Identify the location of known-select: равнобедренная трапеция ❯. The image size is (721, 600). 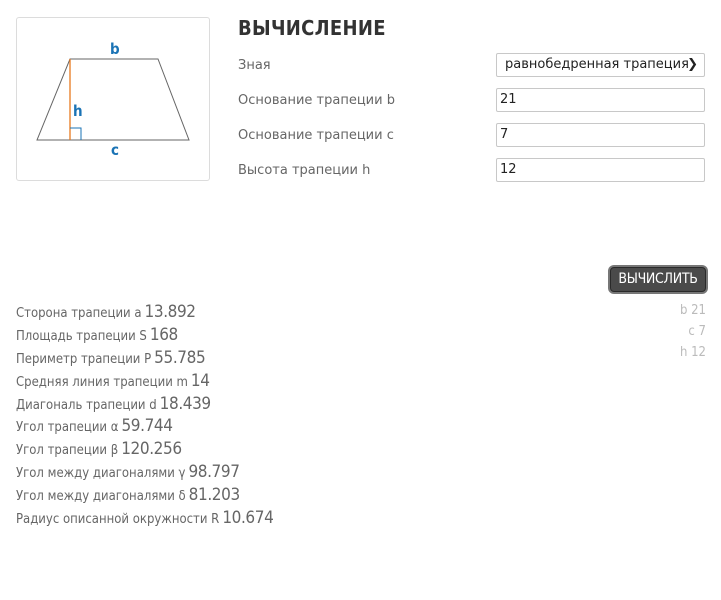
(600, 65).